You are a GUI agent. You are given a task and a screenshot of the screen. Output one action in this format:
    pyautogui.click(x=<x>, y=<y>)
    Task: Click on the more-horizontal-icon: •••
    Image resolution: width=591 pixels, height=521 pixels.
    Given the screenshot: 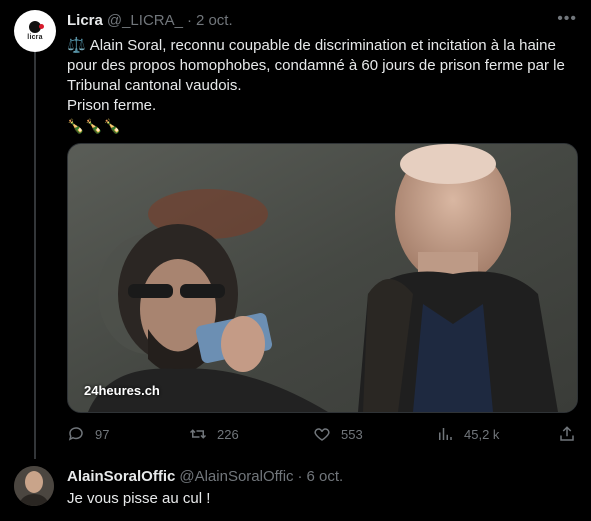 What is the action you would take?
    pyautogui.click(x=567, y=19)
    